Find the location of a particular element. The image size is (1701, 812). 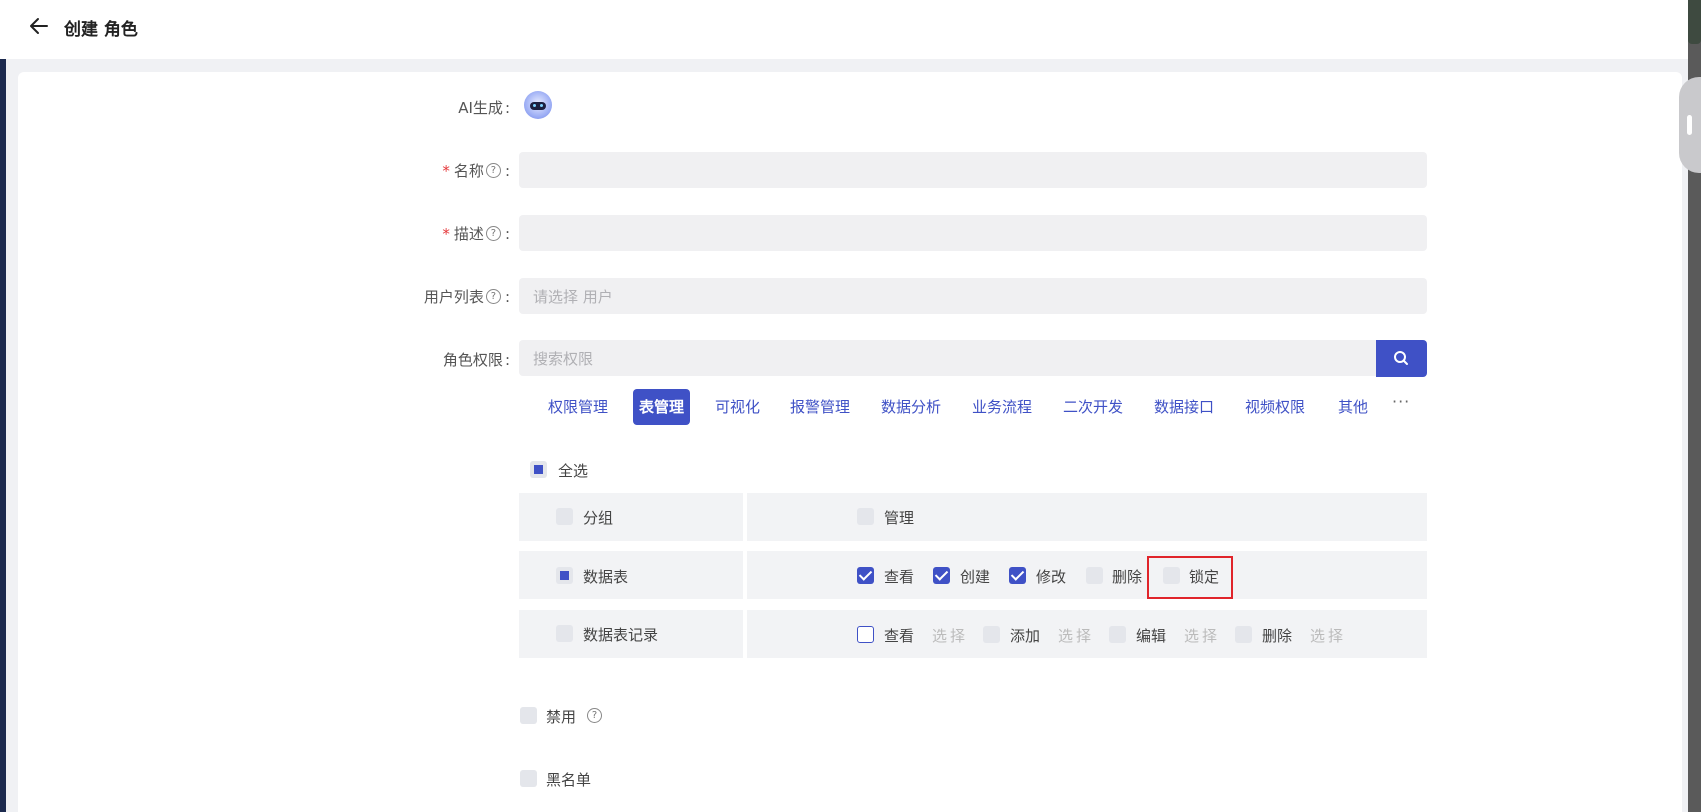

highlight-box is located at coordinates (1190, 577).